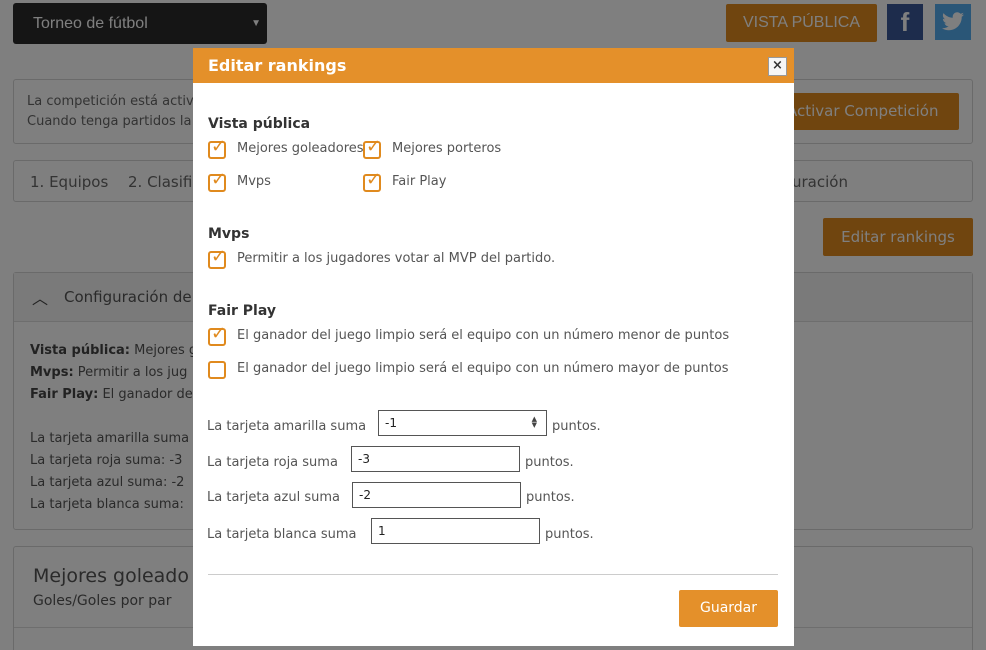  Describe the element at coordinates (259, 124) in the screenshot. I see `vista-publica-heading: Vista pública` at that location.